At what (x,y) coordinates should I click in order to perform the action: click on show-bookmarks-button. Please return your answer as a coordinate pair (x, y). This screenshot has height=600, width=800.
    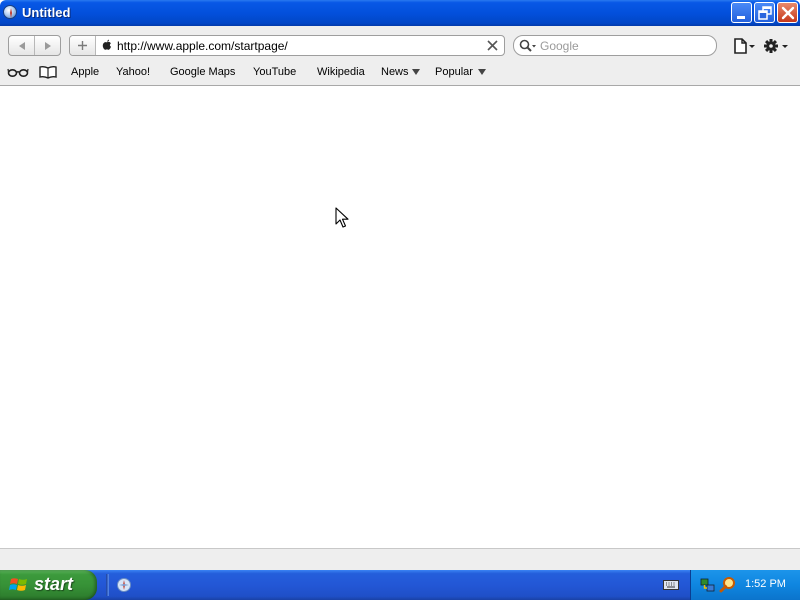
    Looking at the image, I should click on (48, 73).